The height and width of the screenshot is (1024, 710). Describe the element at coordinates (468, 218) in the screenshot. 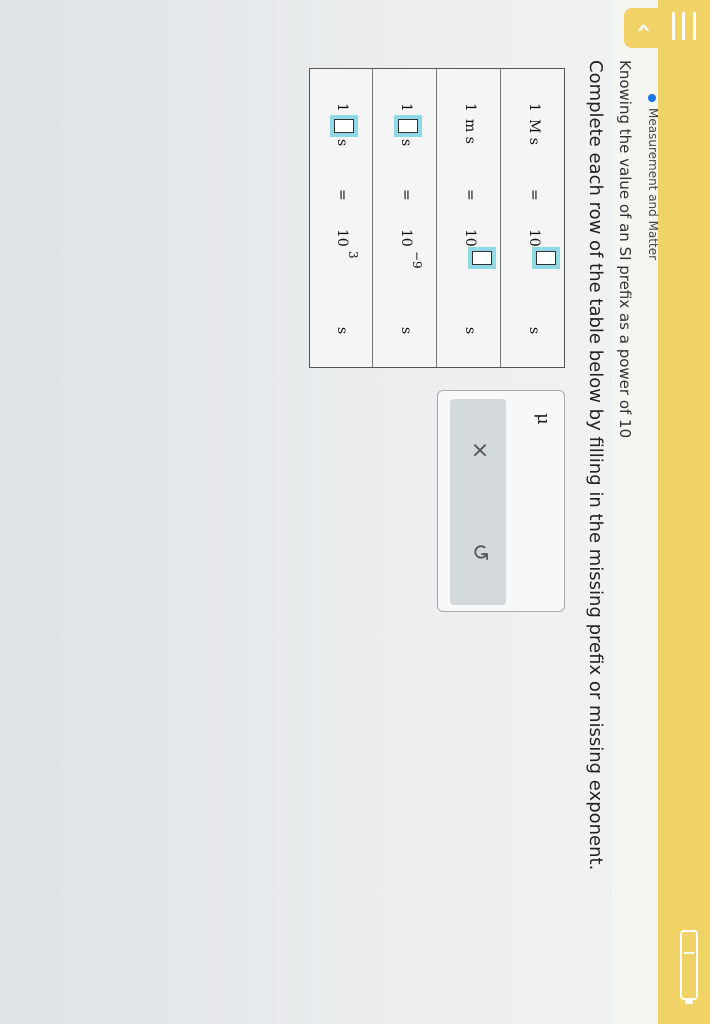

I see `table-row: 1 m s = 10 s` at that location.